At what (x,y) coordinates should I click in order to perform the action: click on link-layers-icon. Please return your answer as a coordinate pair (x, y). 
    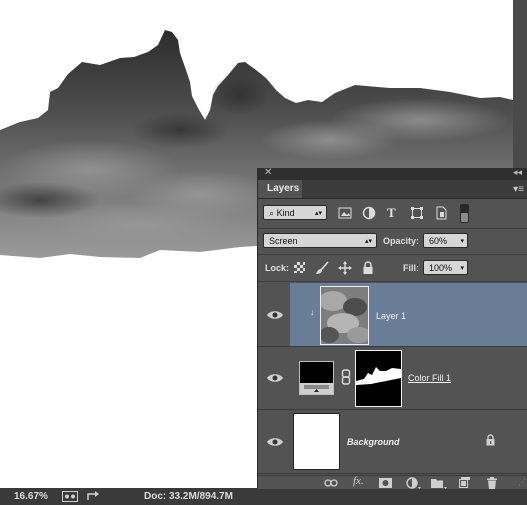
    Looking at the image, I should click on (331, 483).